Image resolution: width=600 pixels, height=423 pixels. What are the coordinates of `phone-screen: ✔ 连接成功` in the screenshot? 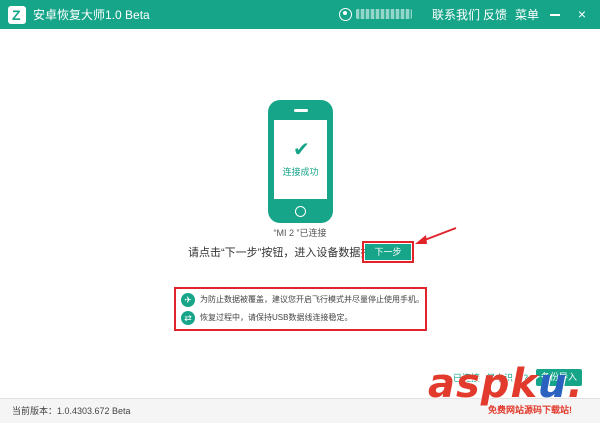 It's located at (300, 159).